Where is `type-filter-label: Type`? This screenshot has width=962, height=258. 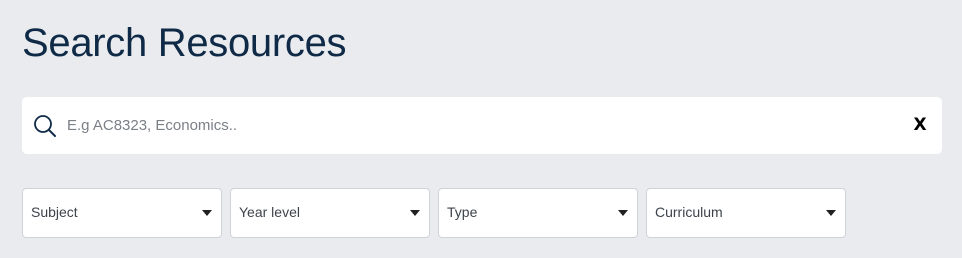
type-filter-label: Type is located at coordinates (462, 212).